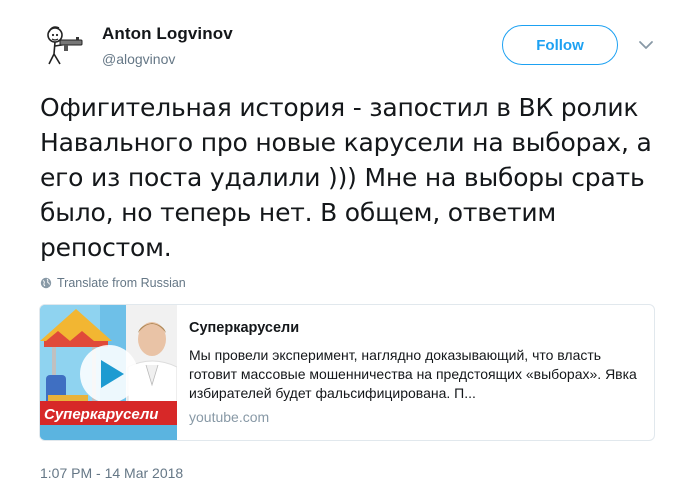  What do you see at coordinates (108, 372) in the screenshot?
I see `card-thumbnail: Суперкарусели` at bounding box center [108, 372].